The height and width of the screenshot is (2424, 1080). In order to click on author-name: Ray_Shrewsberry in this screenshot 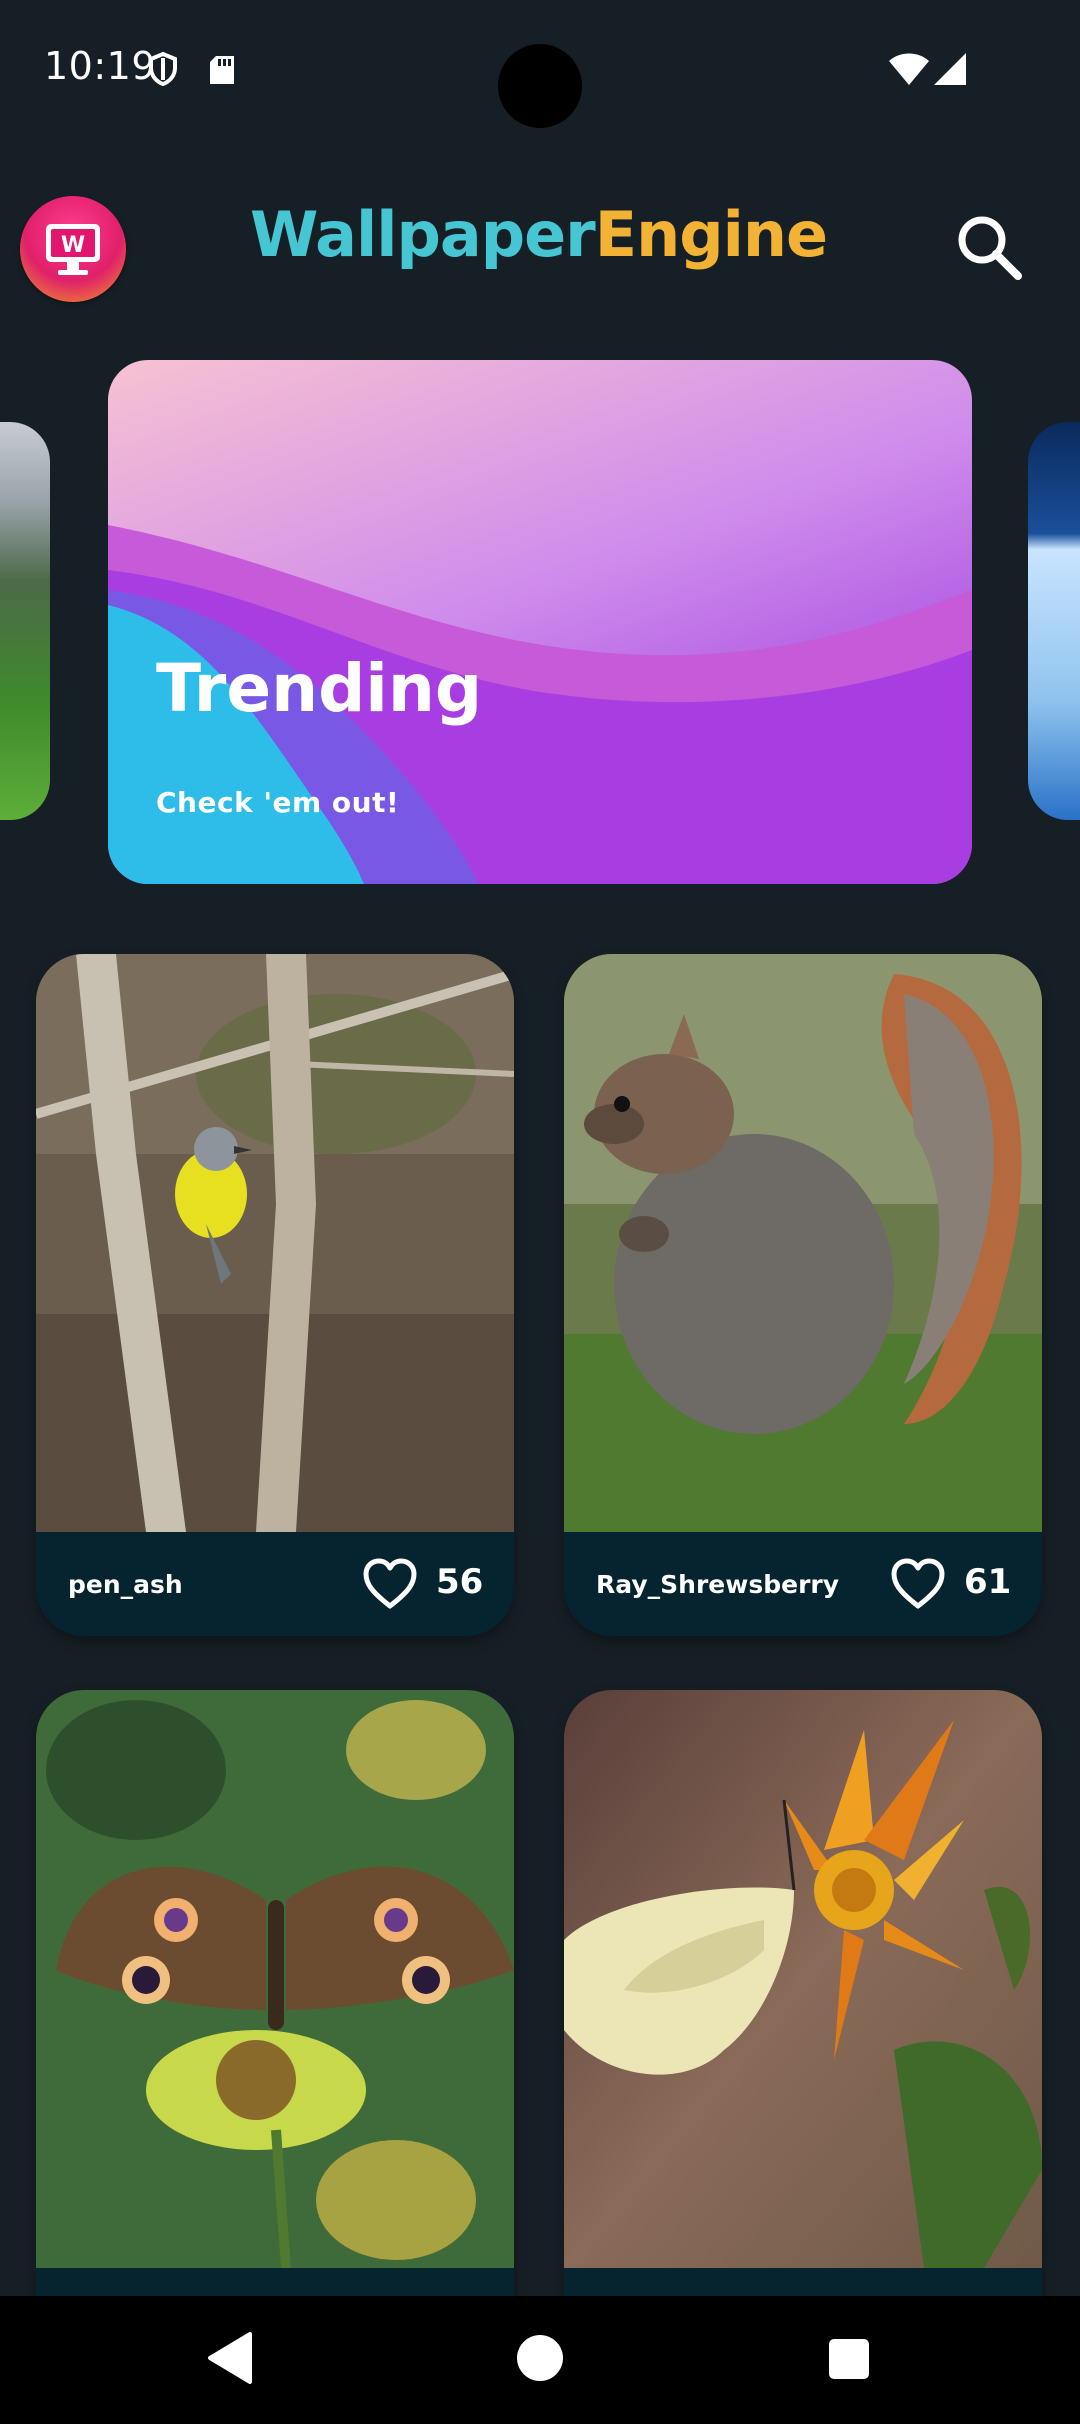, I will do `click(717, 1584)`.